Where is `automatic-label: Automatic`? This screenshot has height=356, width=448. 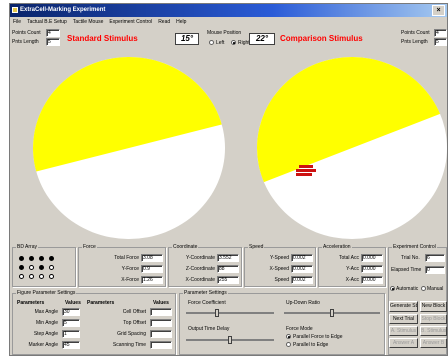
automatic-label: Automatic is located at coordinates (407, 289).